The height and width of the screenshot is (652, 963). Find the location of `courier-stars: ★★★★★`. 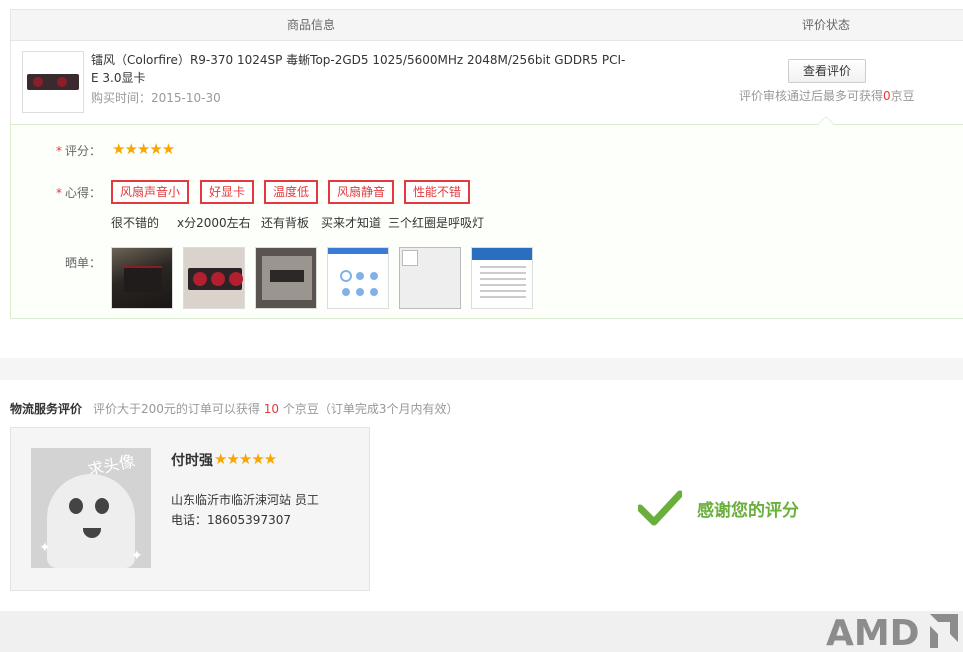

courier-stars: ★★★★★ is located at coordinates (245, 459).